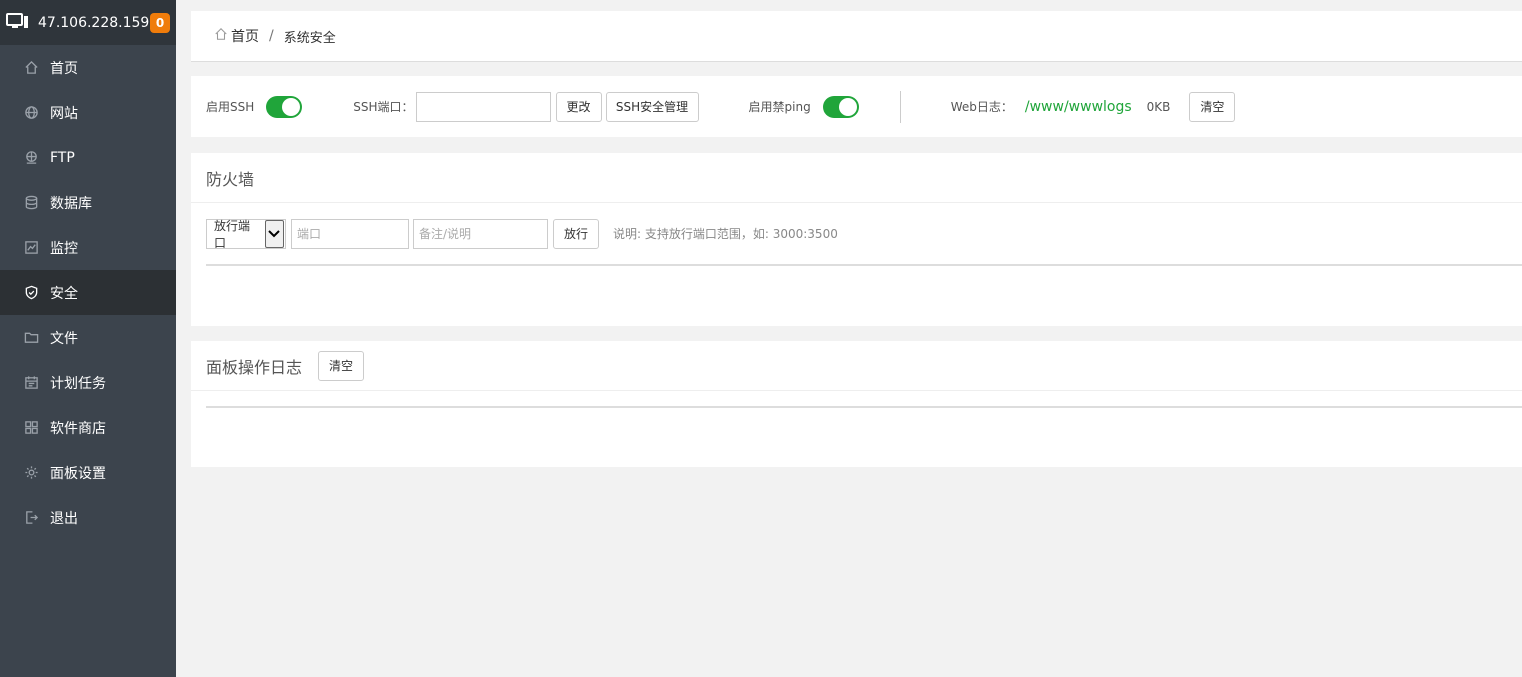  Describe the element at coordinates (864, 234) in the screenshot. I see `firewall-form: 放行端口 放行 说明: 支持放行端口范围，如: 3000:3500` at that location.